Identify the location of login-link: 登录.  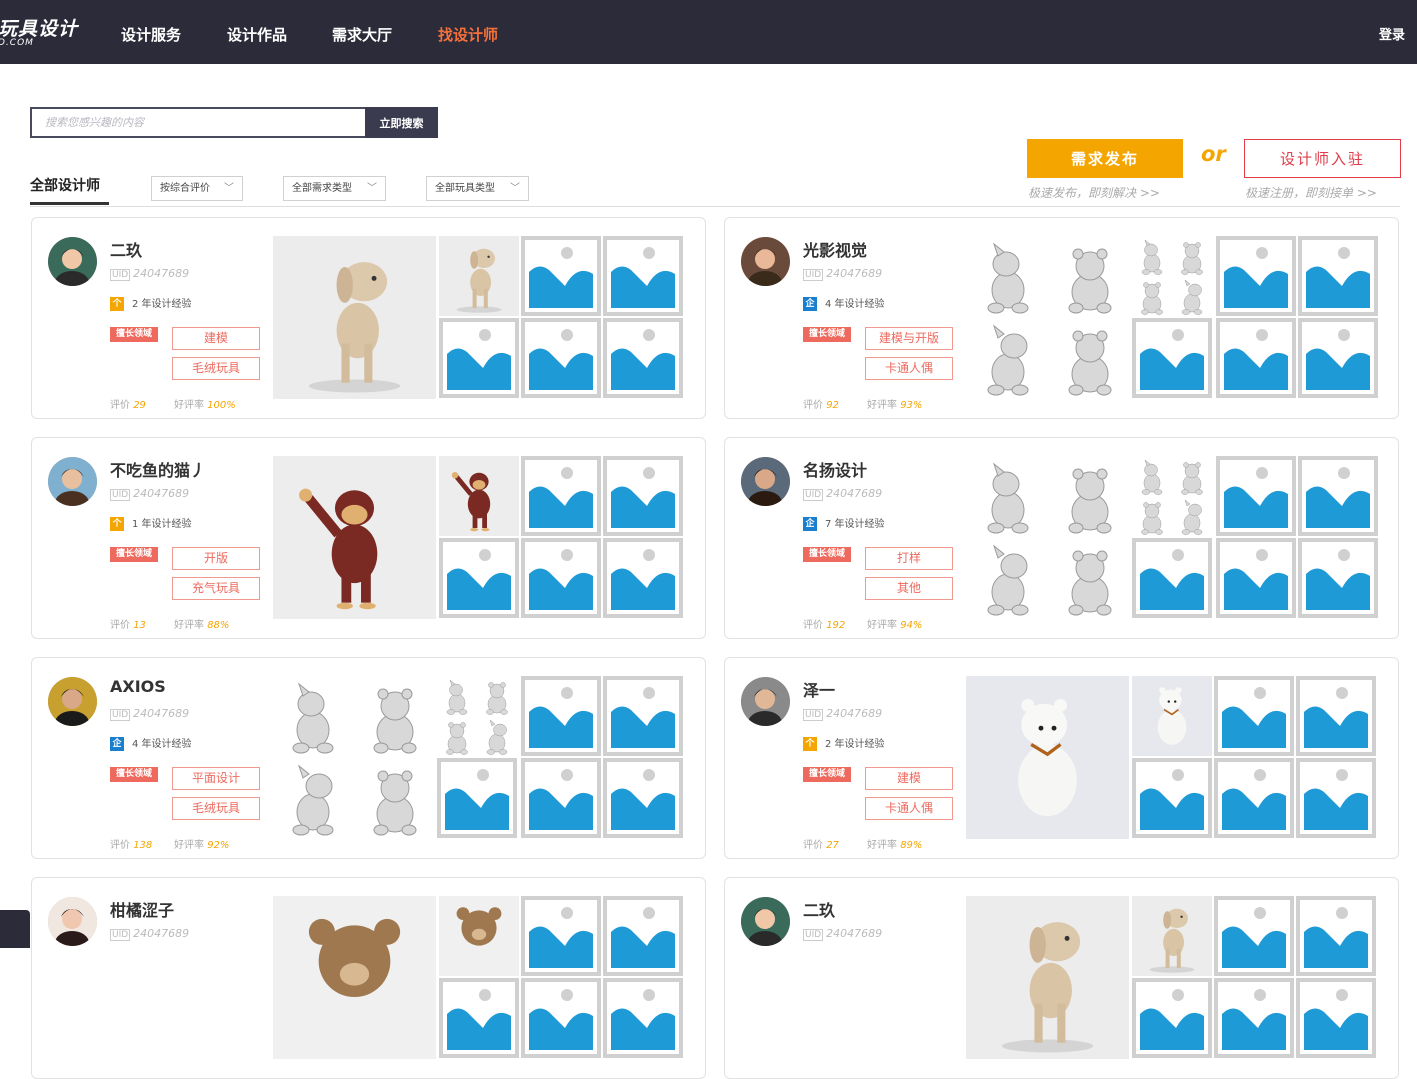
(1392, 33).